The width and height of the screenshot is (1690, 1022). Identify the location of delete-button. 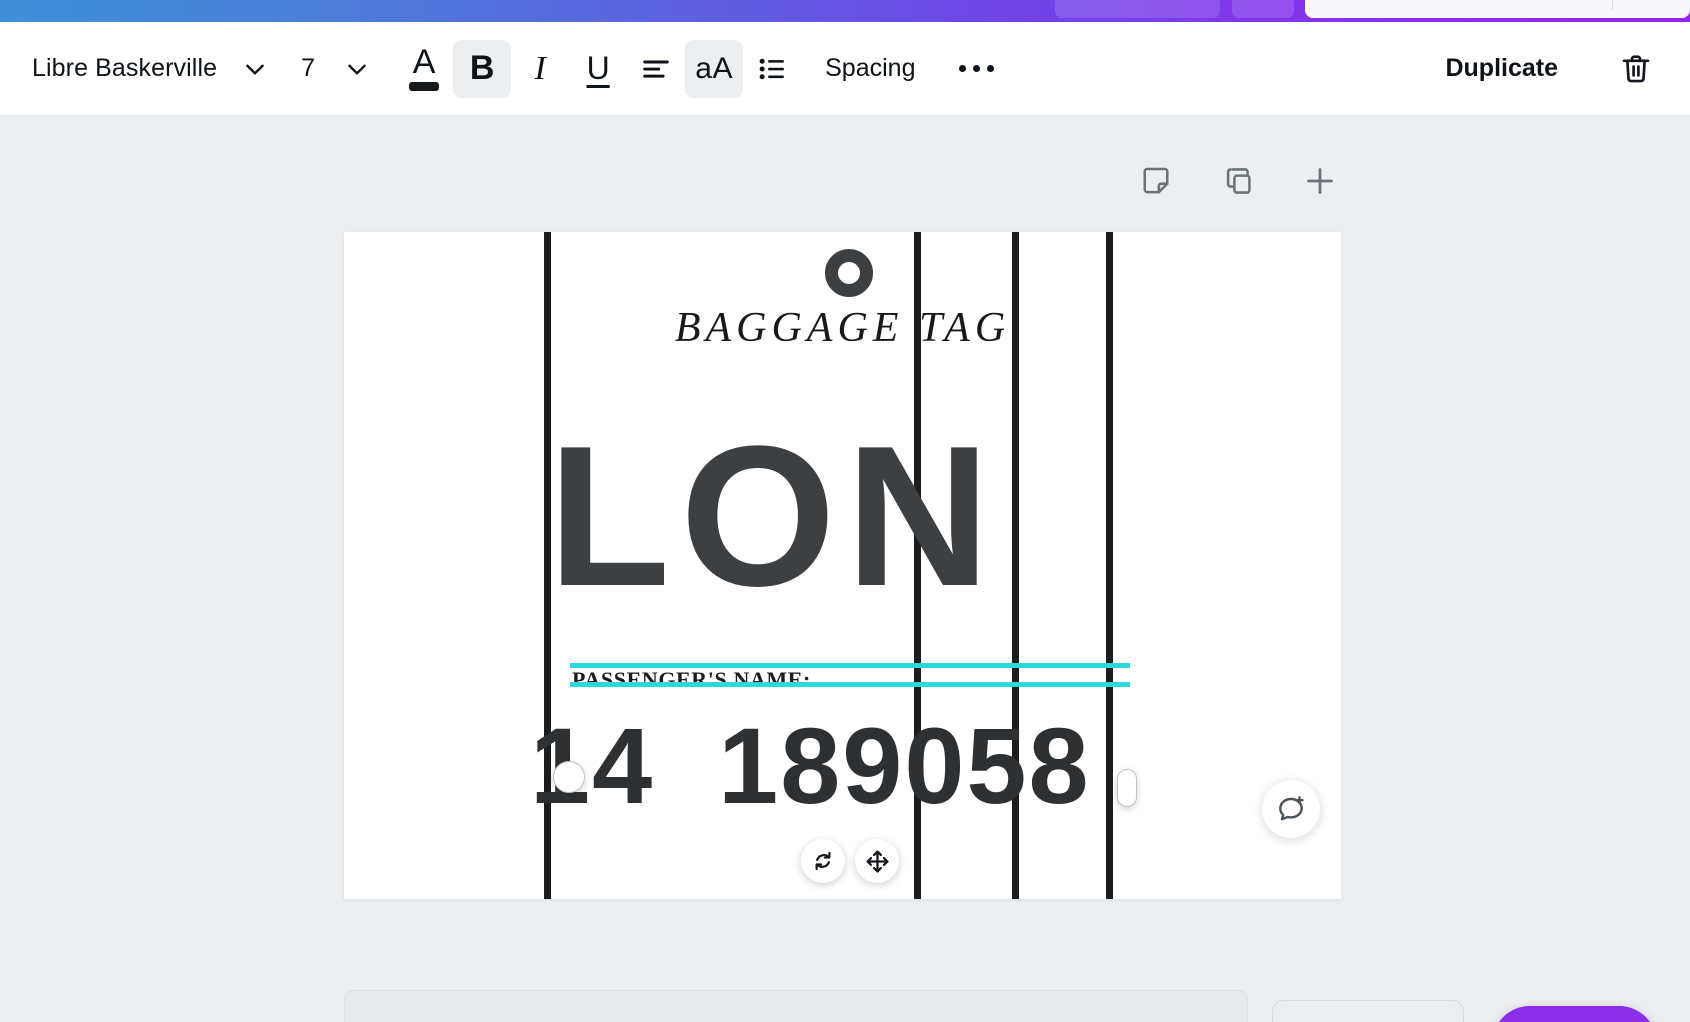
(1636, 69).